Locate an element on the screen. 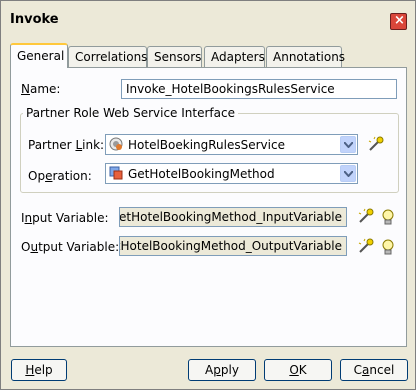  tab-sensors: Sensors is located at coordinates (174, 56).